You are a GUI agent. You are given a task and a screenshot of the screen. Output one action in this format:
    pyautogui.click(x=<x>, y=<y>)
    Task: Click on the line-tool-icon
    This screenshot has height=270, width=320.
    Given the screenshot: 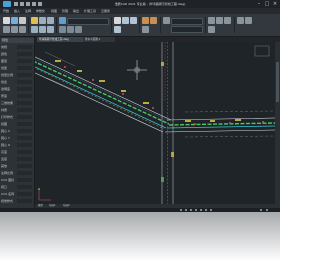 What is the action you would take?
    pyautogui.click(x=6, y=20)
    